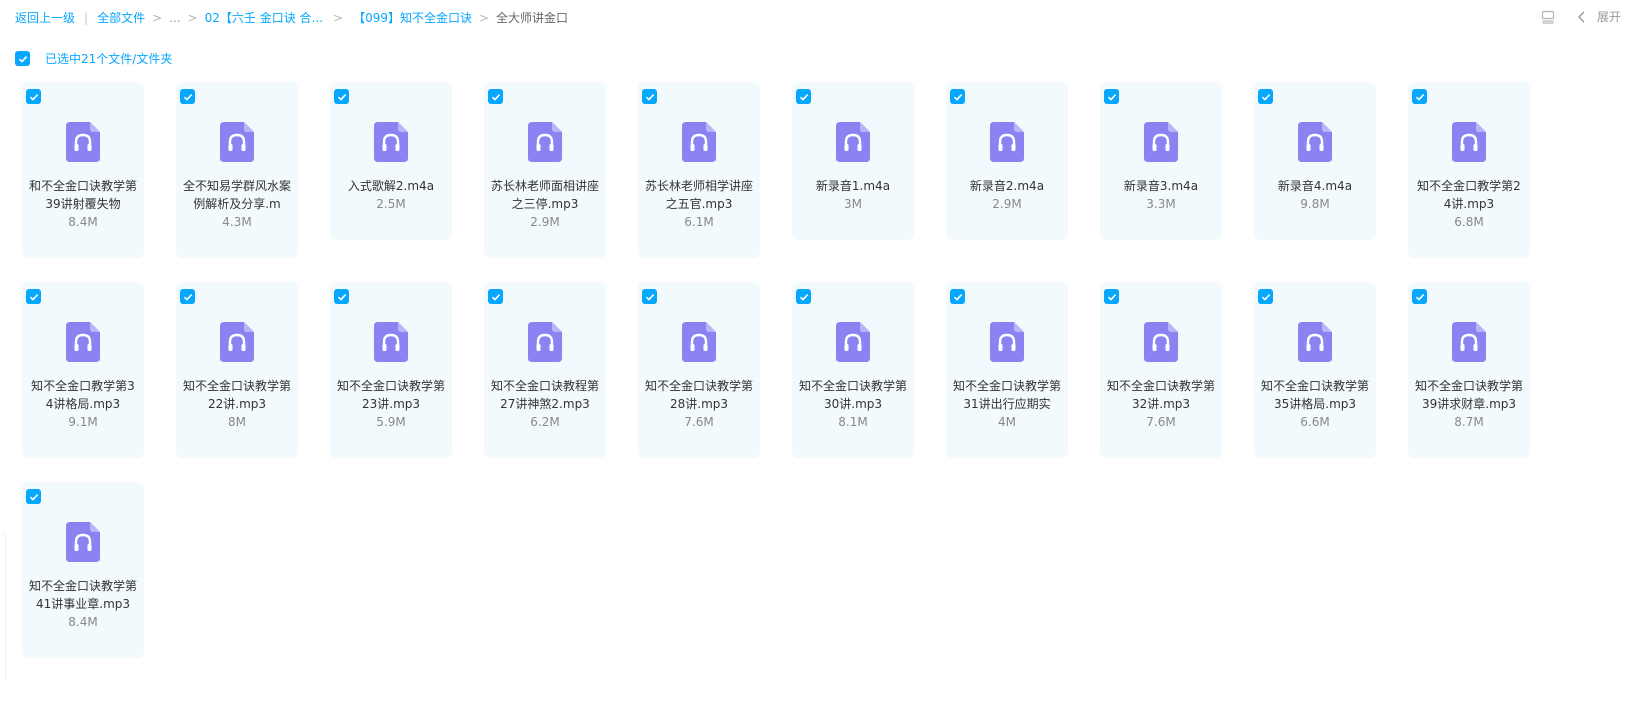  What do you see at coordinates (412, 17) in the screenshot?
I see `breadcrumb-folder-099: 【099】知不全金口诀` at bounding box center [412, 17].